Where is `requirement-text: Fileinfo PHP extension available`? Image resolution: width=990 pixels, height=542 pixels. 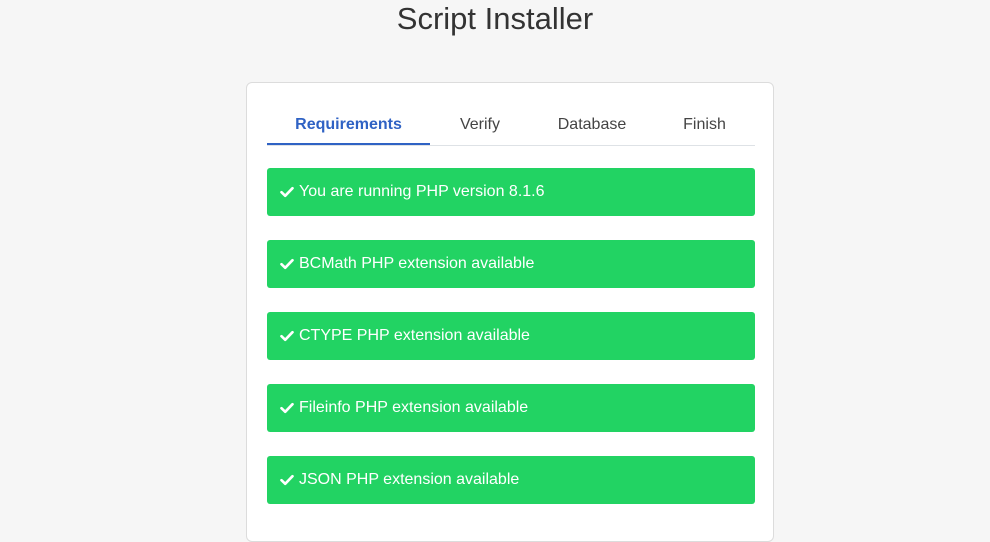
requirement-text: Fileinfo PHP extension available is located at coordinates (414, 407).